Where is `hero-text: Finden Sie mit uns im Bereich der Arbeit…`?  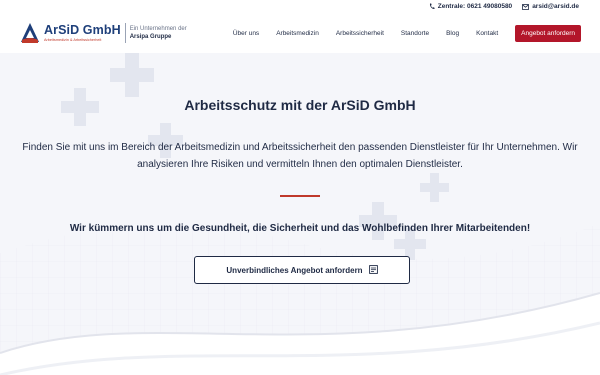 hero-text: Finden Sie mit uns im Bereich der Arbeit… is located at coordinates (300, 156).